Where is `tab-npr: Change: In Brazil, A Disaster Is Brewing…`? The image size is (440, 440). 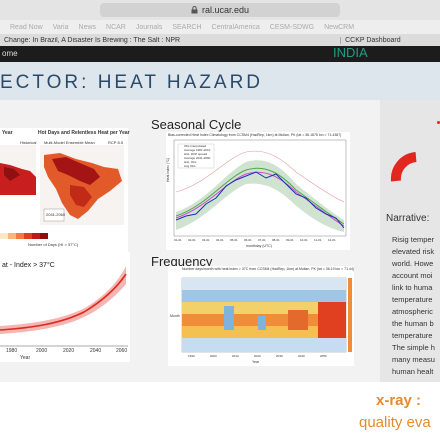
tab-npr: Change: In Brazil, A Disaster Is Brewing… is located at coordinates (170, 40).